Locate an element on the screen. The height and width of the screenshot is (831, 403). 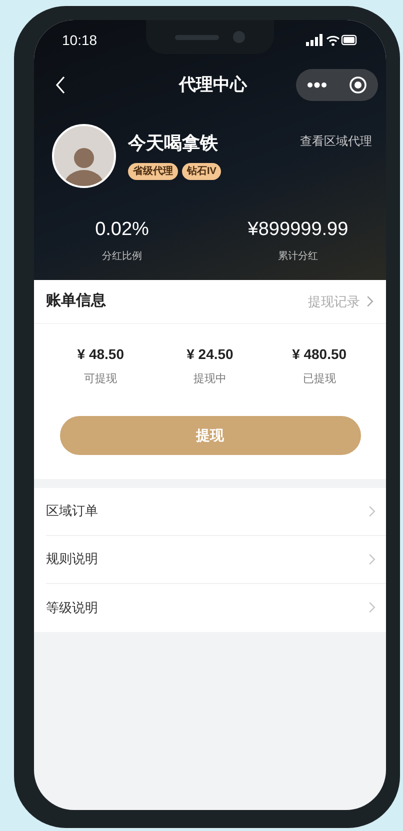
stat-value: 0.02% is located at coordinates (122, 230).